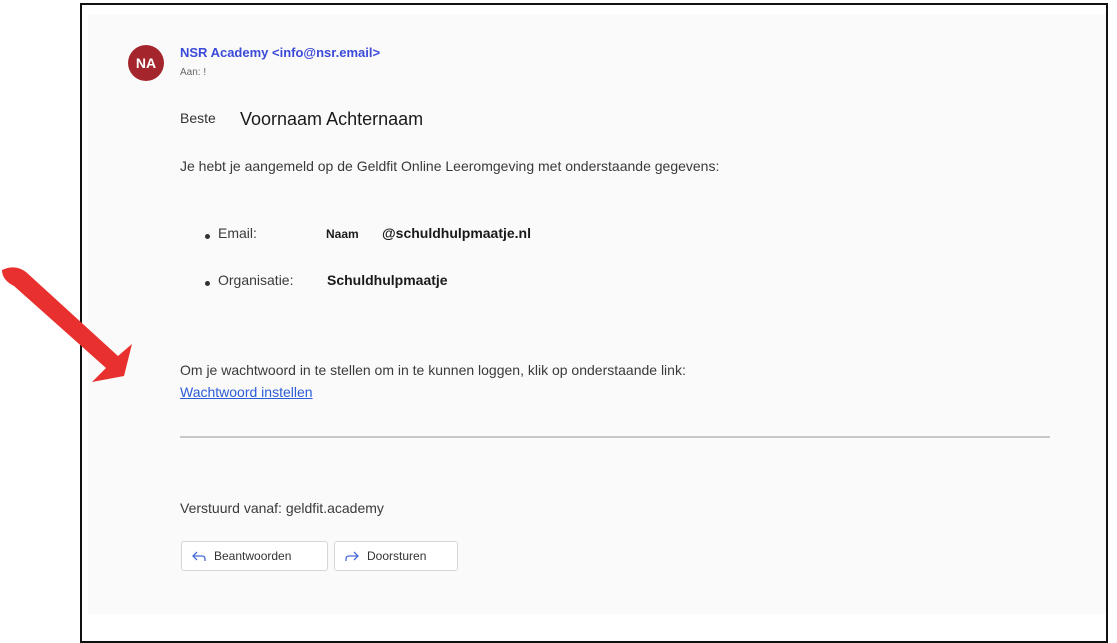  I want to click on forward-button: Doorsturen, so click(396, 556).